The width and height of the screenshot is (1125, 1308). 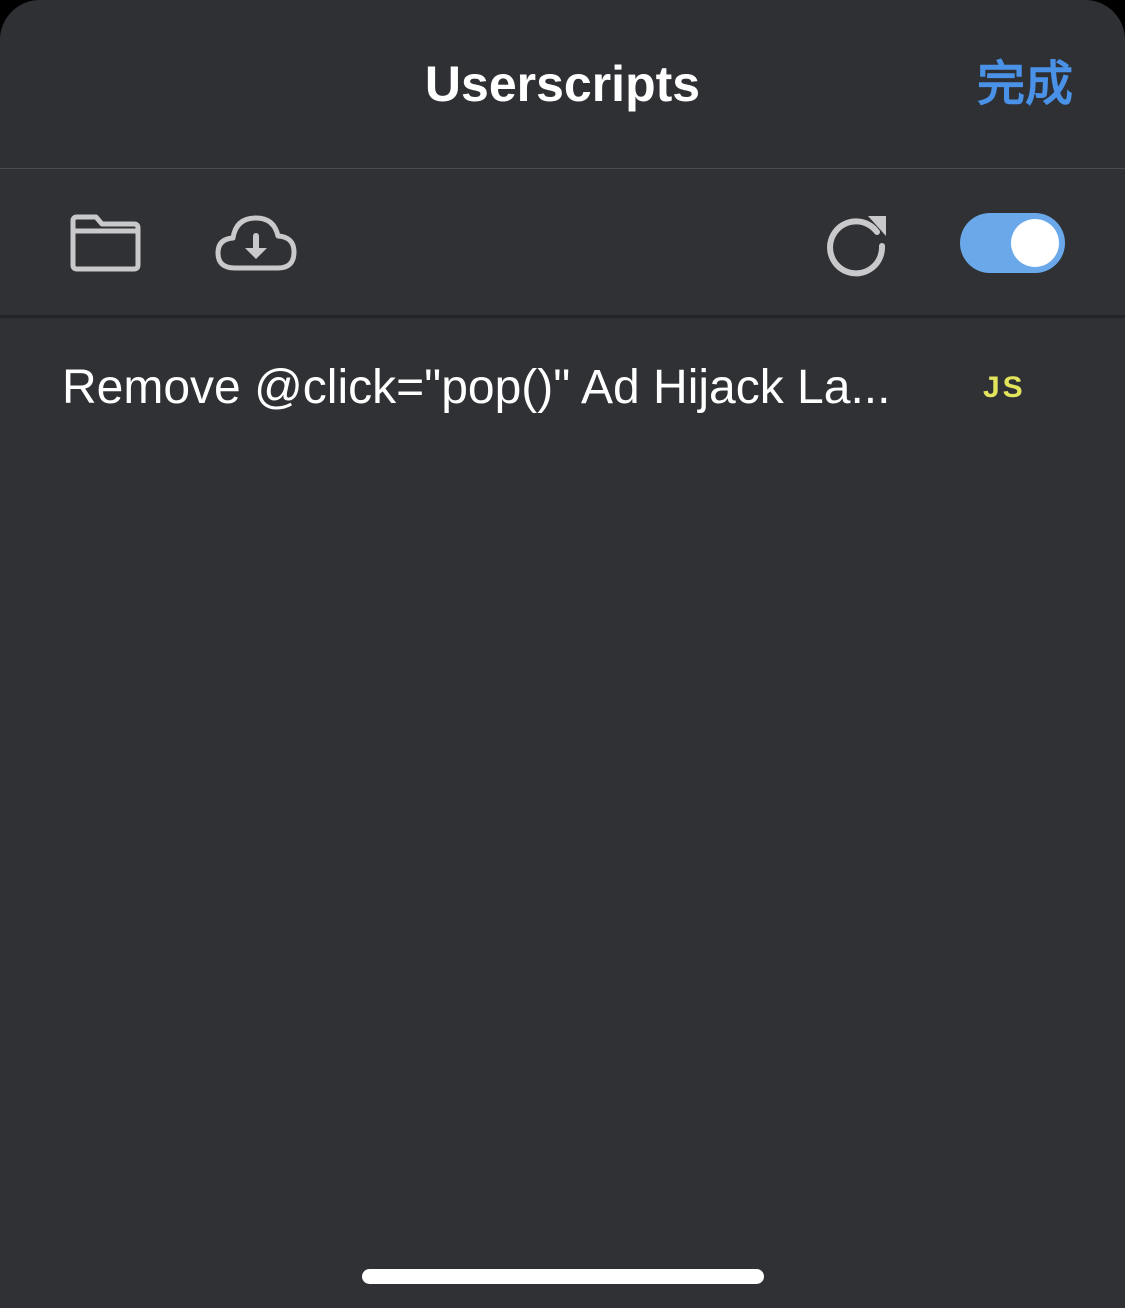 I want to click on navigation-bar: Userscripts 完成, so click(x=562, y=84).